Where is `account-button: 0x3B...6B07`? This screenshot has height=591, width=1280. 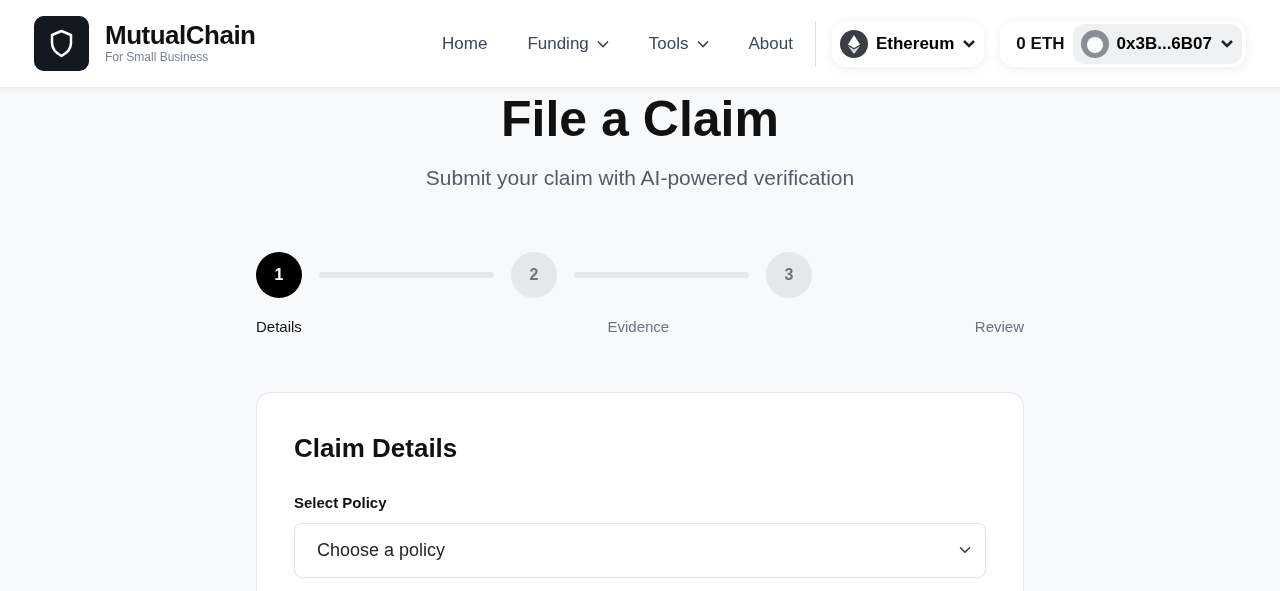
account-button: 0x3B...6B07 is located at coordinates (1157, 43).